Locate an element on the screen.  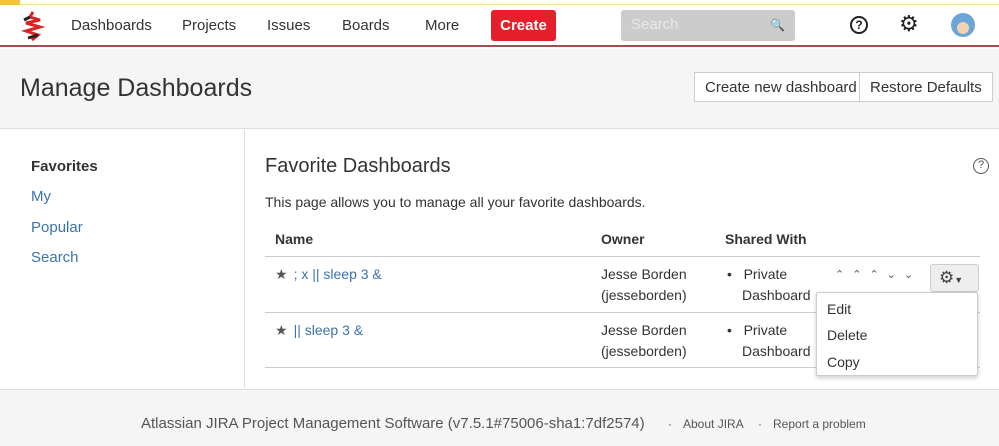
move-top-icon: ⌃⌃ is located at coordinates (852, 275).